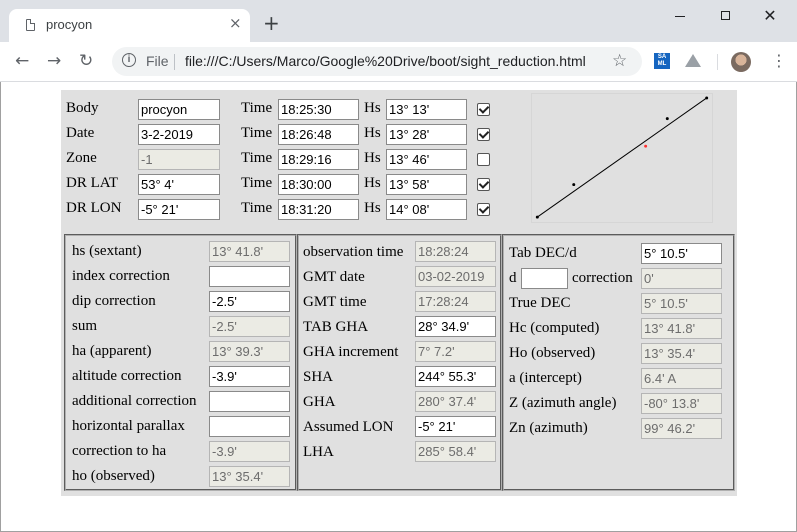 The width and height of the screenshot is (797, 532). What do you see at coordinates (741, 62) in the screenshot?
I see `avatar` at bounding box center [741, 62].